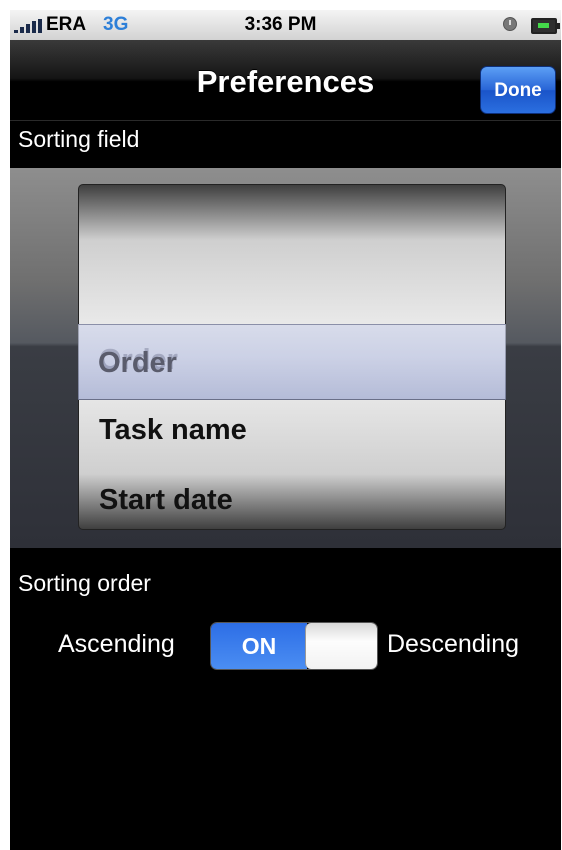 This screenshot has height=850, width=562. What do you see at coordinates (453, 644) in the screenshot?
I see `descending-label: Descending` at bounding box center [453, 644].